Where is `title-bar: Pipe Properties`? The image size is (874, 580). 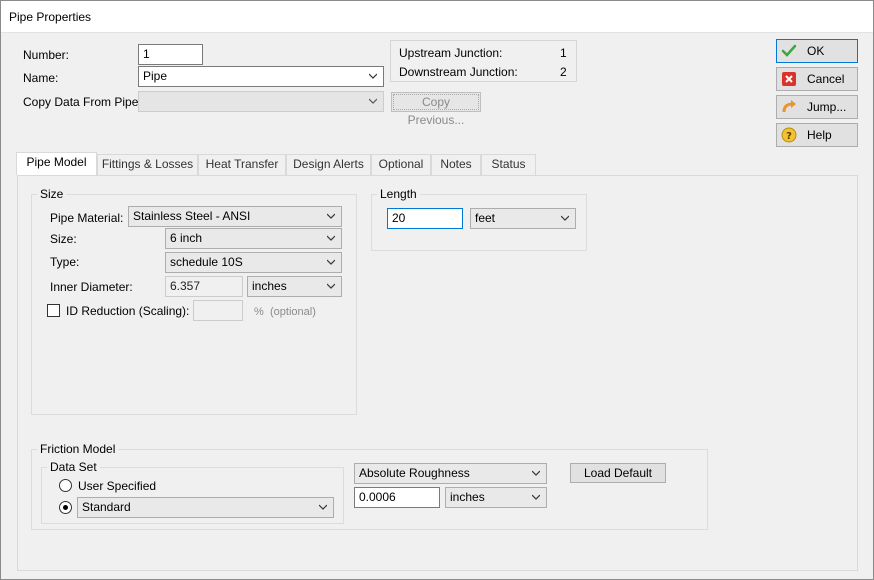
title-bar: Pipe Properties is located at coordinates (437, 17).